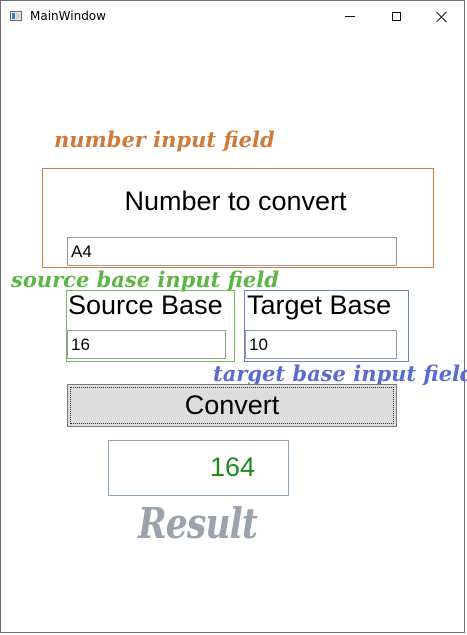 The width and height of the screenshot is (467, 635). I want to click on number-field-annotation: number input field, so click(164, 139).